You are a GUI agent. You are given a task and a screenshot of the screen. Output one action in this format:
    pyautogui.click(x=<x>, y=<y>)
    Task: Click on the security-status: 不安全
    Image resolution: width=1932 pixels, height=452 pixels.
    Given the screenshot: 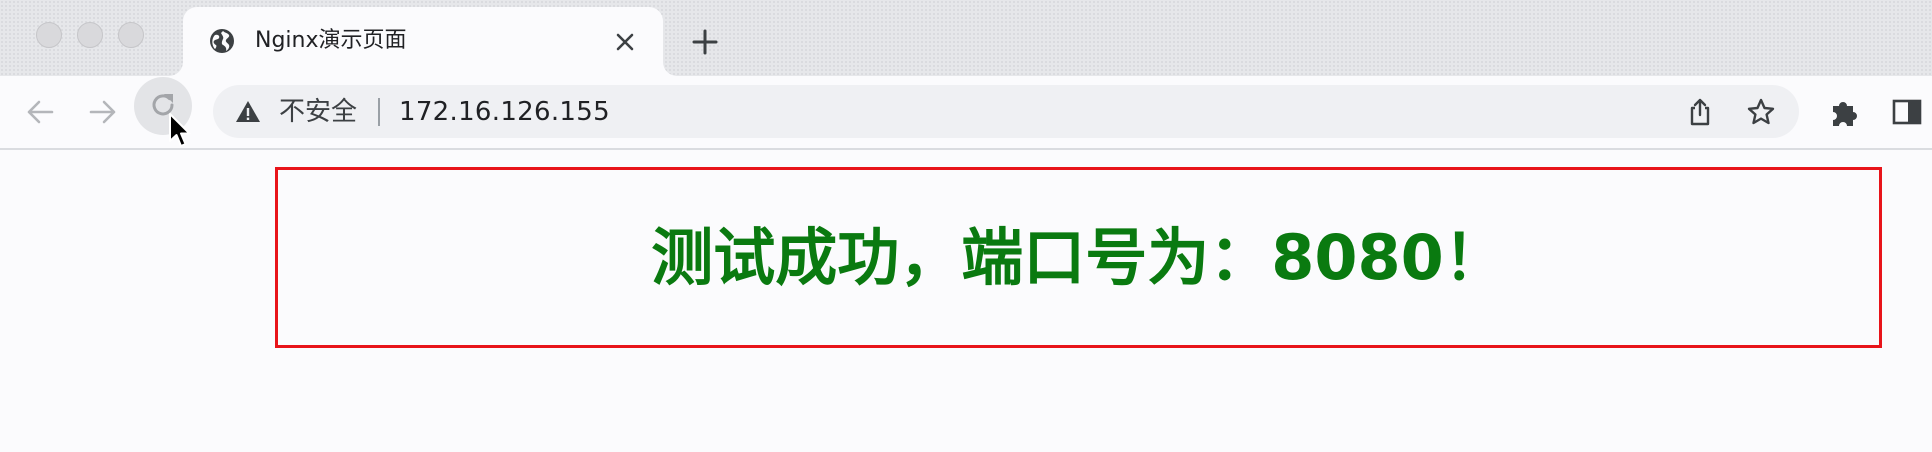 What is the action you would take?
    pyautogui.click(x=318, y=112)
    